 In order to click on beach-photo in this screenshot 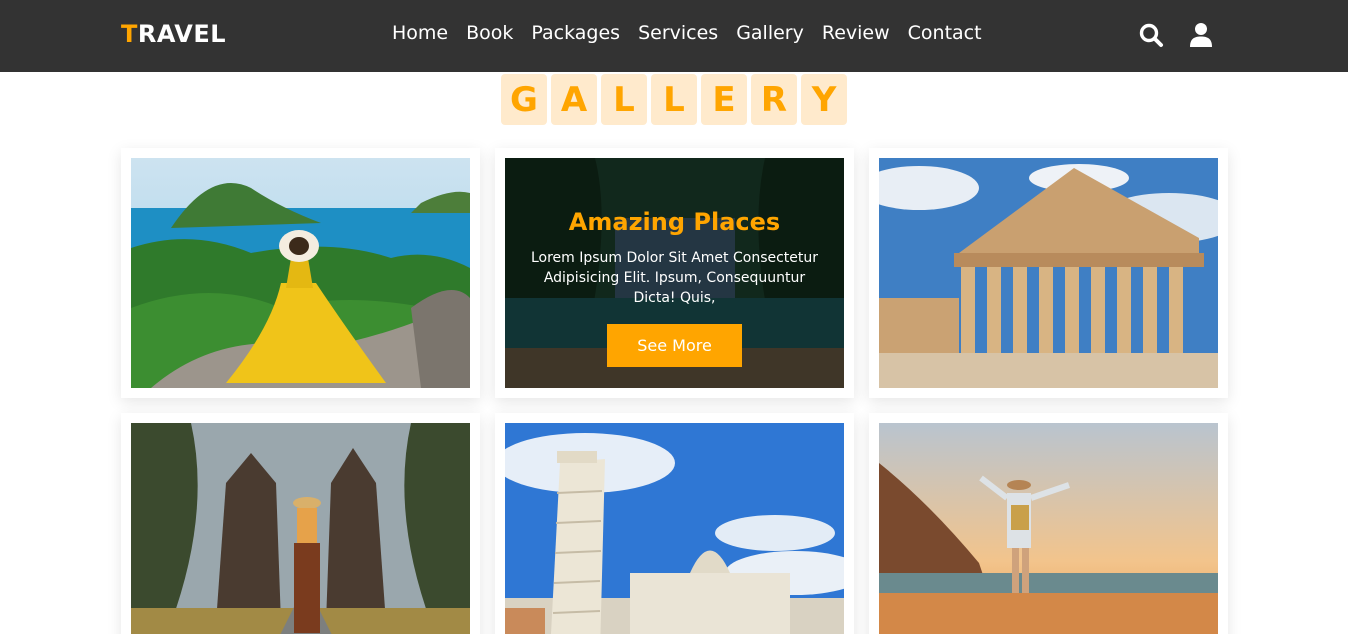, I will do `click(1048, 528)`.